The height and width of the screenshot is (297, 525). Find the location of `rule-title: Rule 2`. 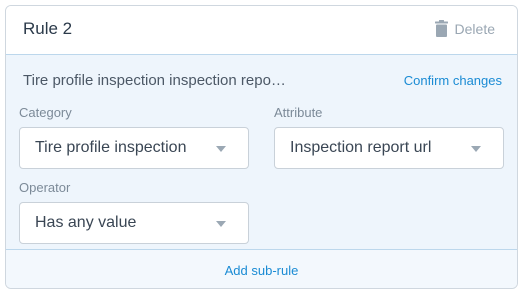

rule-title: Rule 2 is located at coordinates (48, 28).